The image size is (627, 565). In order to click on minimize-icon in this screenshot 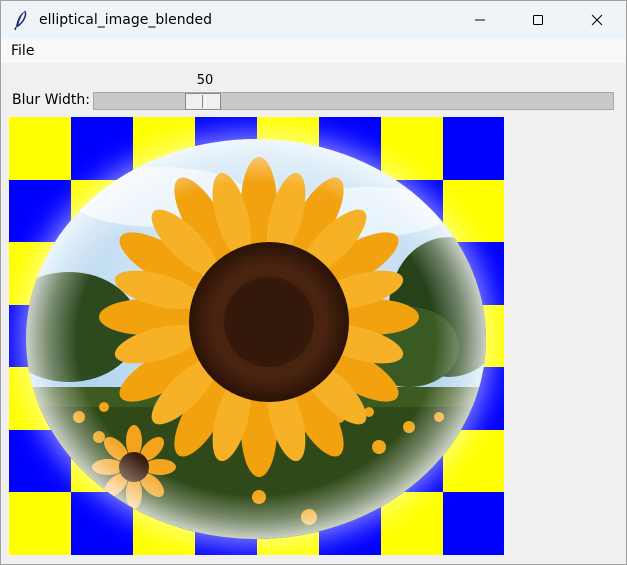, I will do `click(480, 20)`.